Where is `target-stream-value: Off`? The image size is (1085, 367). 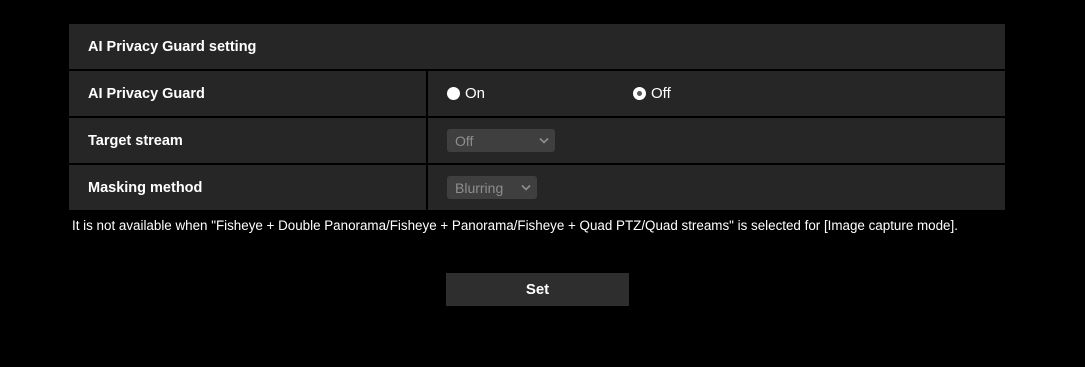
target-stream-value: Off is located at coordinates (464, 140).